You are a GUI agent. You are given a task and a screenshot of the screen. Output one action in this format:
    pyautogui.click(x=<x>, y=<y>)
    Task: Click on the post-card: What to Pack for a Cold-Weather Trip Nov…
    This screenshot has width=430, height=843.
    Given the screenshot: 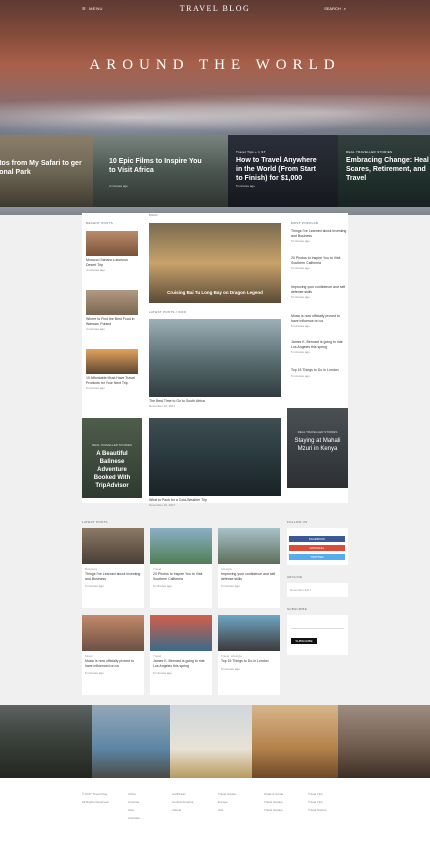 What is the action you would take?
    pyautogui.click(x=215, y=462)
    